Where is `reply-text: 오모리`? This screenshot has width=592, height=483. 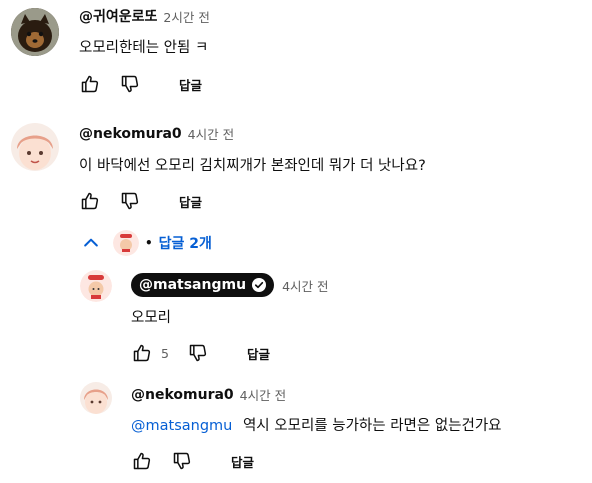
reply-text: 오모리 is located at coordinates (151, 318).